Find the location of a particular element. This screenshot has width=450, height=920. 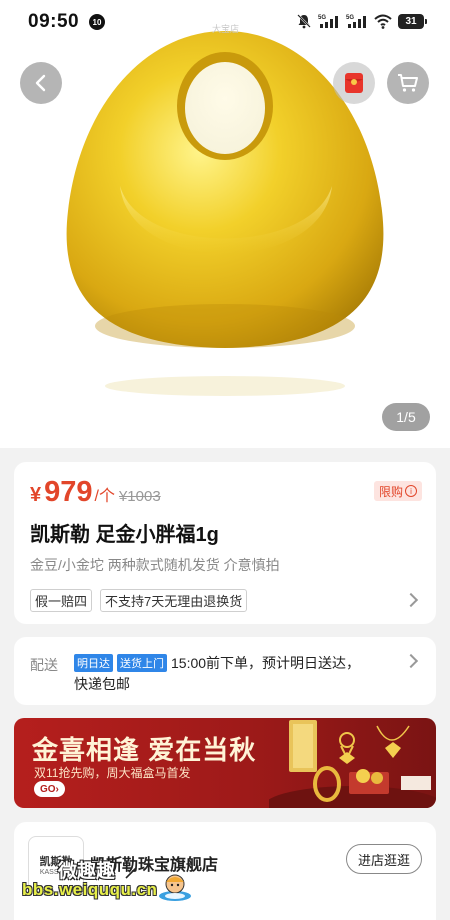

back-button is located at coordinates (41, 83).